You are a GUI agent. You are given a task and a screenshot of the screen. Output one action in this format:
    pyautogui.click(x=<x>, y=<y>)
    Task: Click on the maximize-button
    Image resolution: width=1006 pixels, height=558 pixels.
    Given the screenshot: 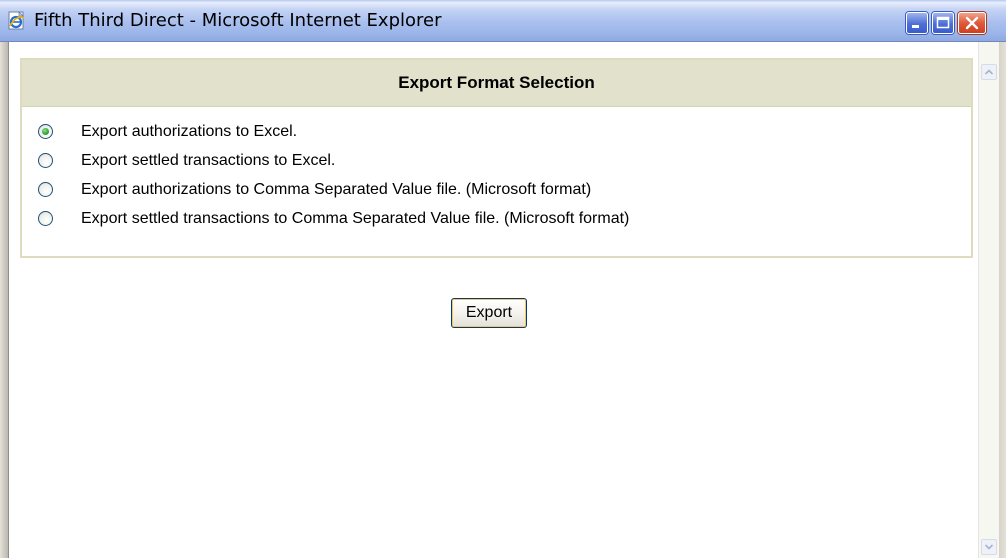 What is the action you would take?
    pyautogui.click(x=943, y=23)
    